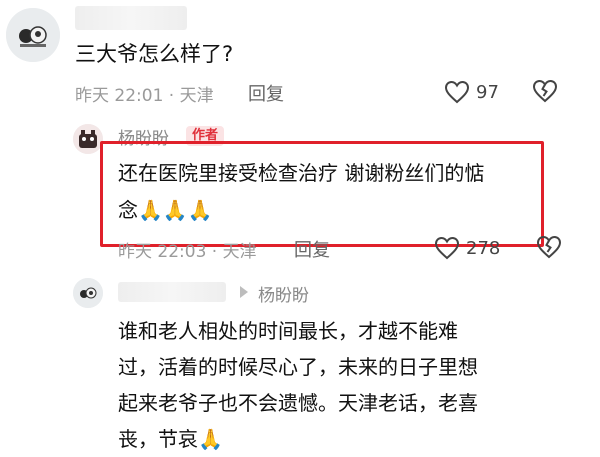 The image size is (600, 457). What do you see at coordinates (301, 173) in the screenshot?
I see `comment-text-line: 还在医院里接受检查治疗 谢谢粉丝们的惦` at bounding box center [301, 173].